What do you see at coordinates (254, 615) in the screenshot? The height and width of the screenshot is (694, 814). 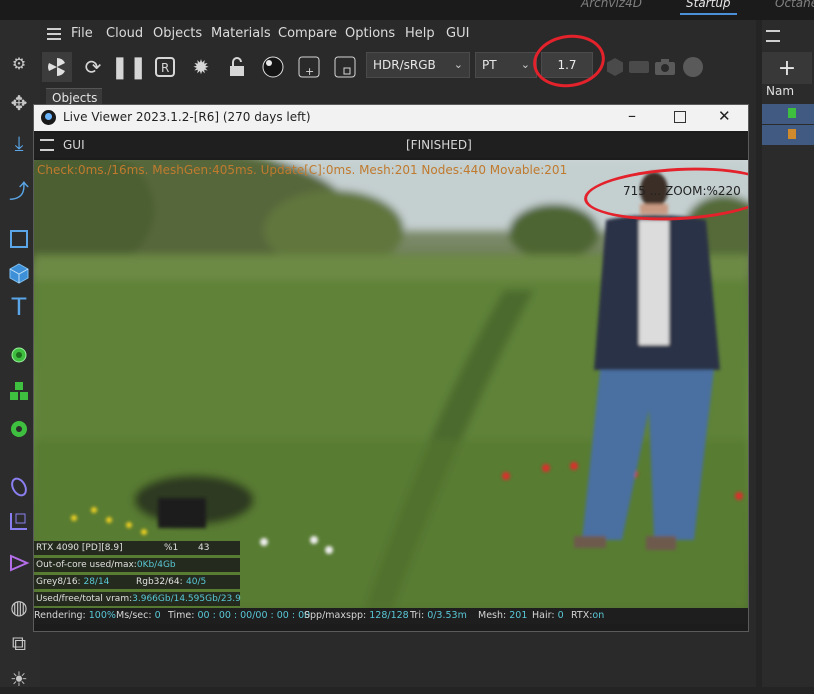 I see `time-value: 00 : 00 : 00/00 : 00 : 00` at bounding box center [254, 615].